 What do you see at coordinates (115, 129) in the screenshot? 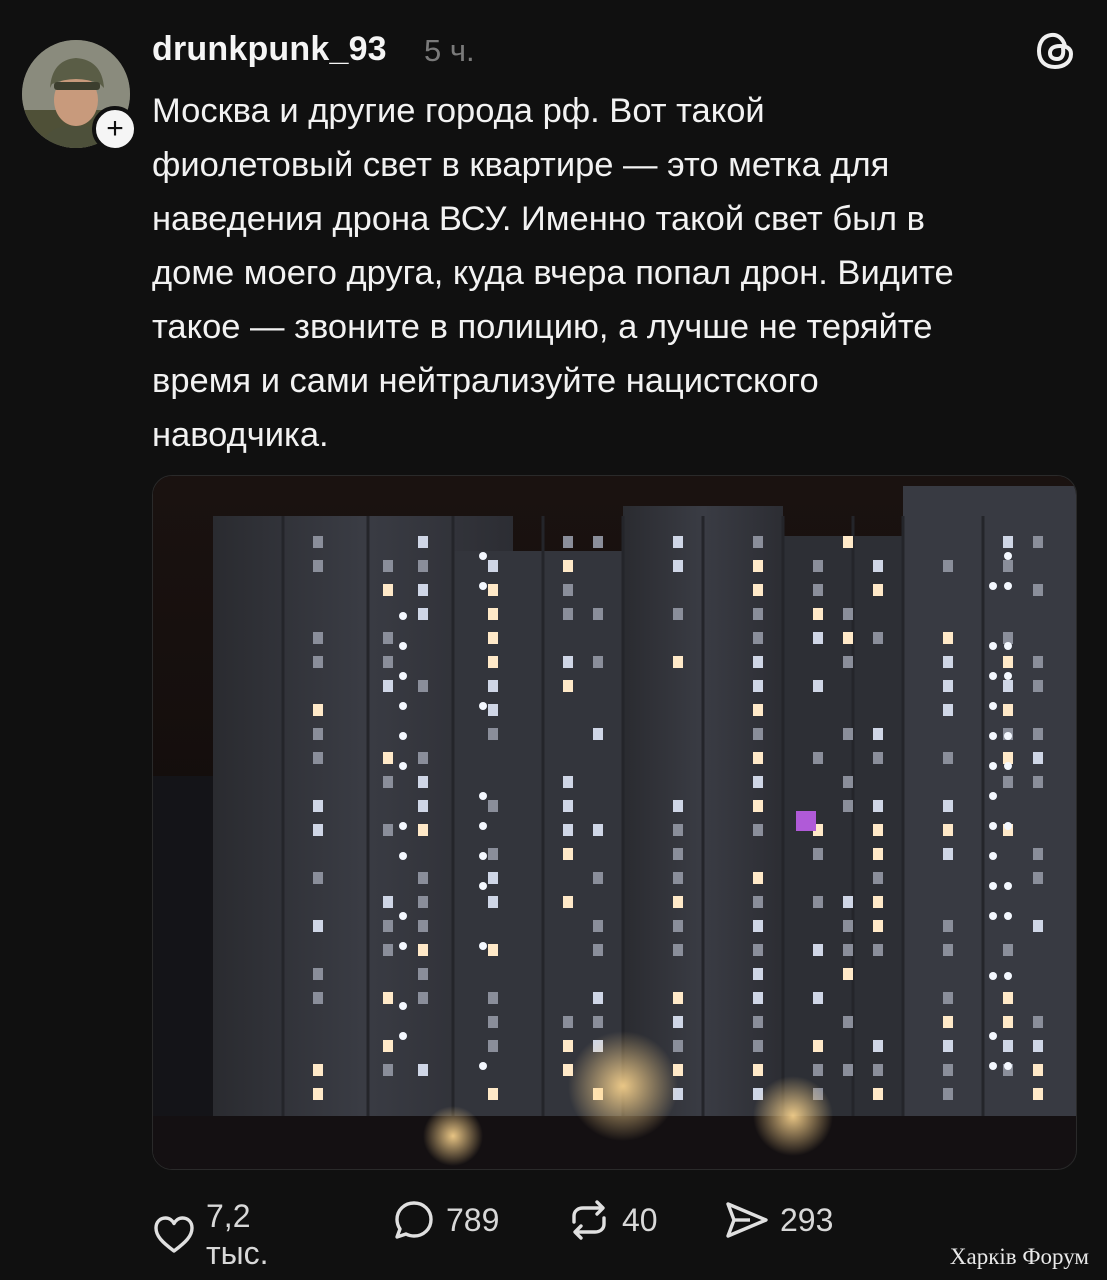
I see `follow-button: +` at bounding box center [115, 129].